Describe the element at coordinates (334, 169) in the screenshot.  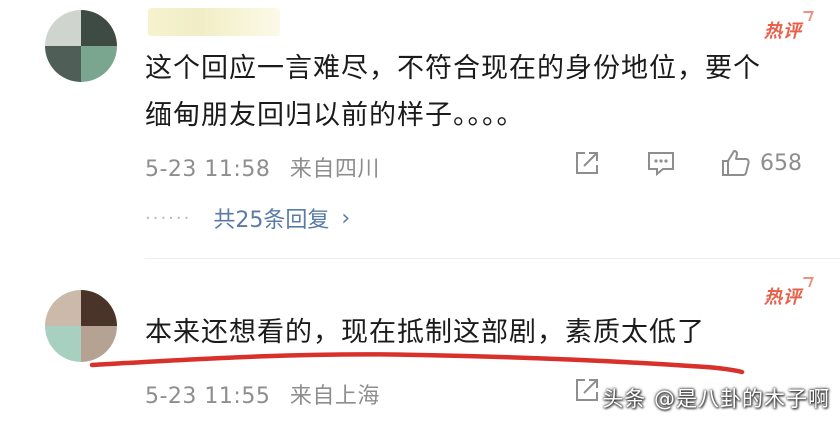
I see `comment-location: 来自四川` at that location.